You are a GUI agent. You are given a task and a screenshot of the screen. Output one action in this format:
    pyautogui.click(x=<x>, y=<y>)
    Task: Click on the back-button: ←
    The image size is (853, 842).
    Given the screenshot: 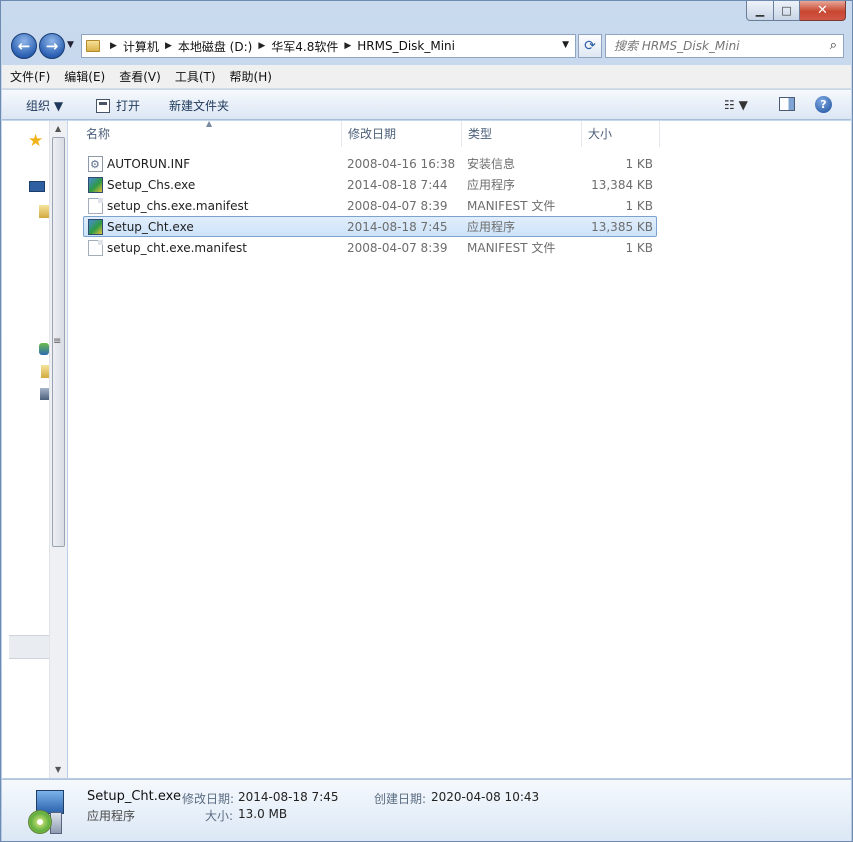 What is the action you would take?
    pyautogui.click(x=24, y=46)
    